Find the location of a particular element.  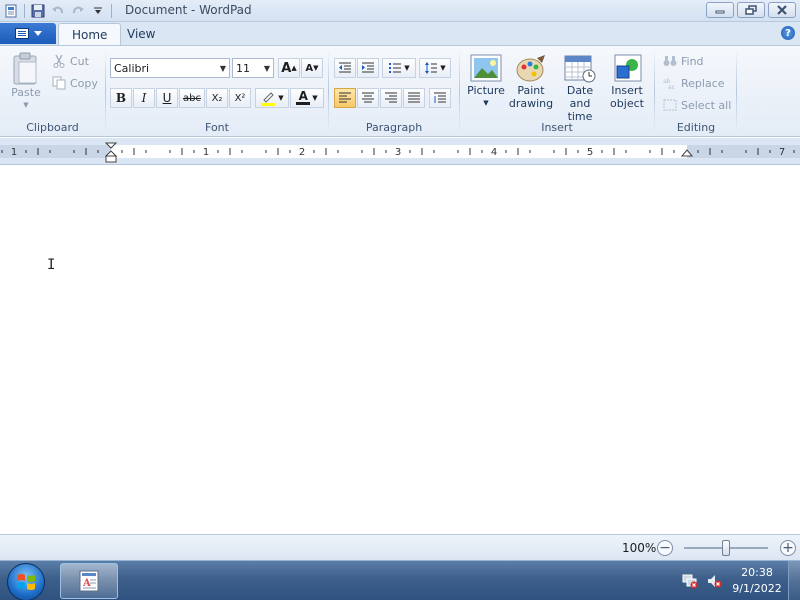

highlight-color-button: ▼ is located at coordinates (272, 98).